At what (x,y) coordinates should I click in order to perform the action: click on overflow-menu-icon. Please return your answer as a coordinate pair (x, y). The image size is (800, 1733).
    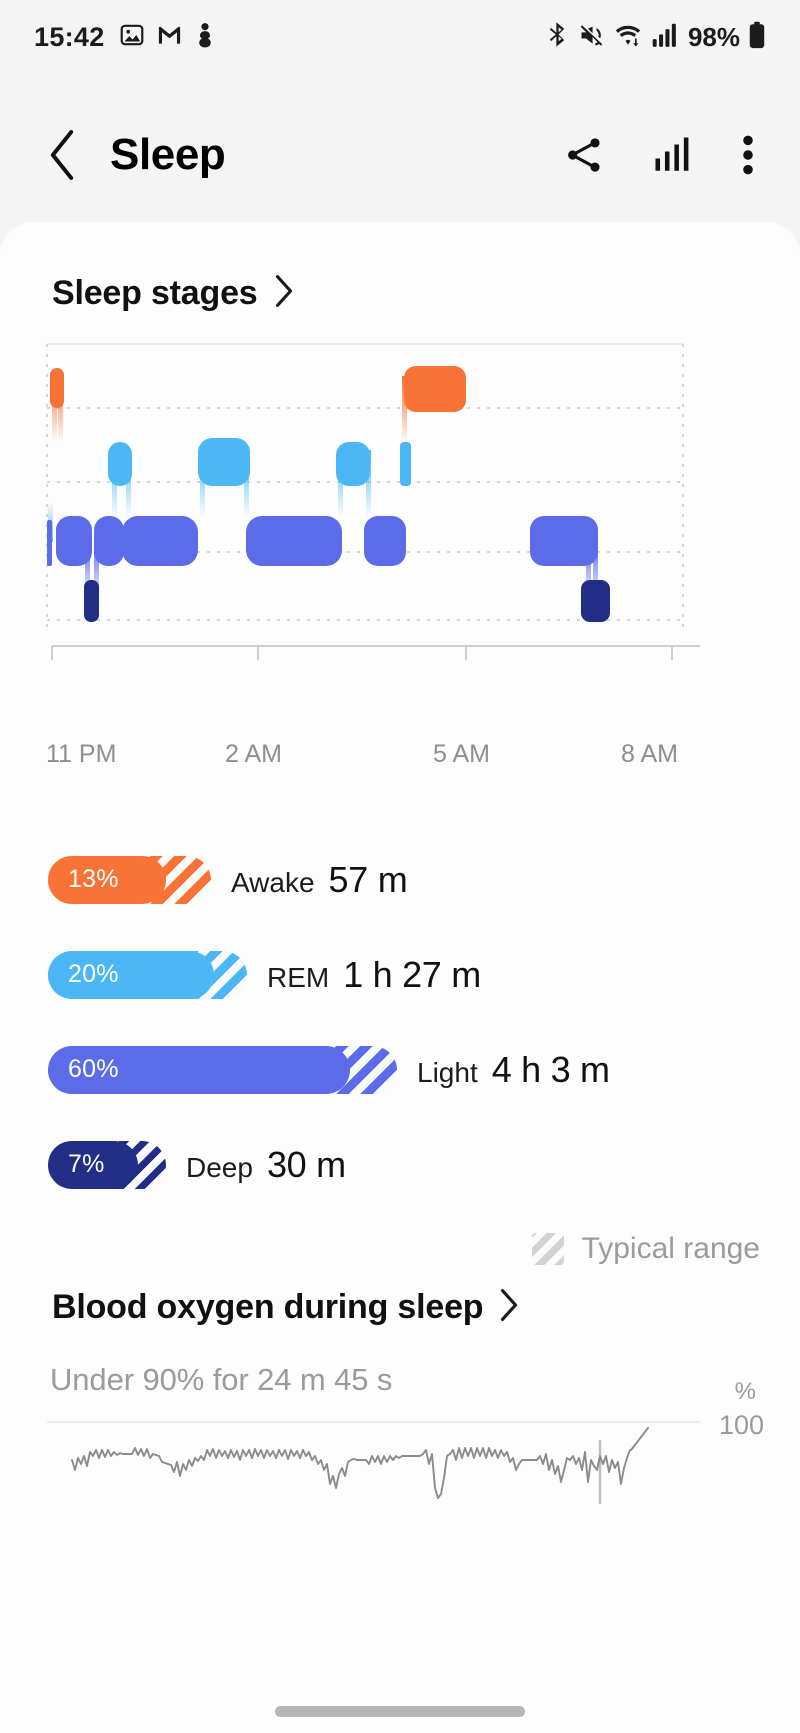
    Looking at the image, I should click on (748, 155).